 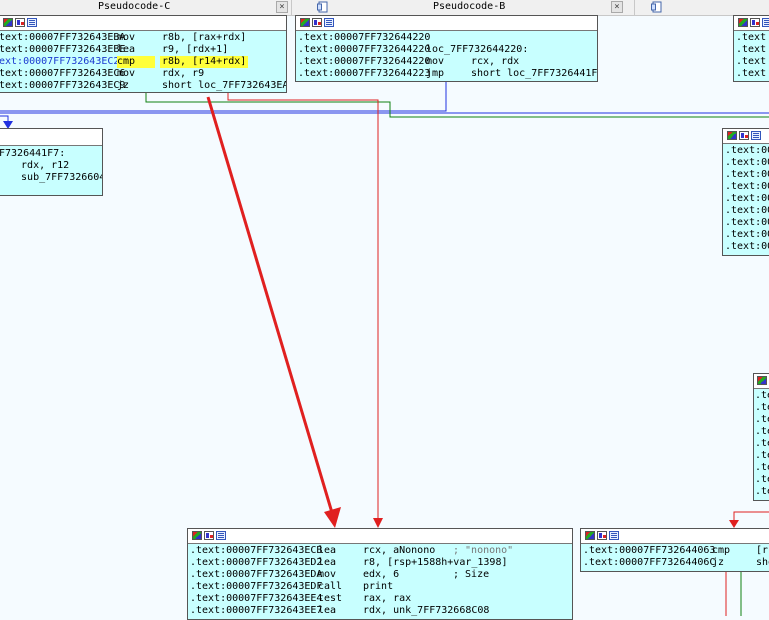 I want to click on code-row: .text:00007FF73264406Cjz sho, so click(x=675, y=563).